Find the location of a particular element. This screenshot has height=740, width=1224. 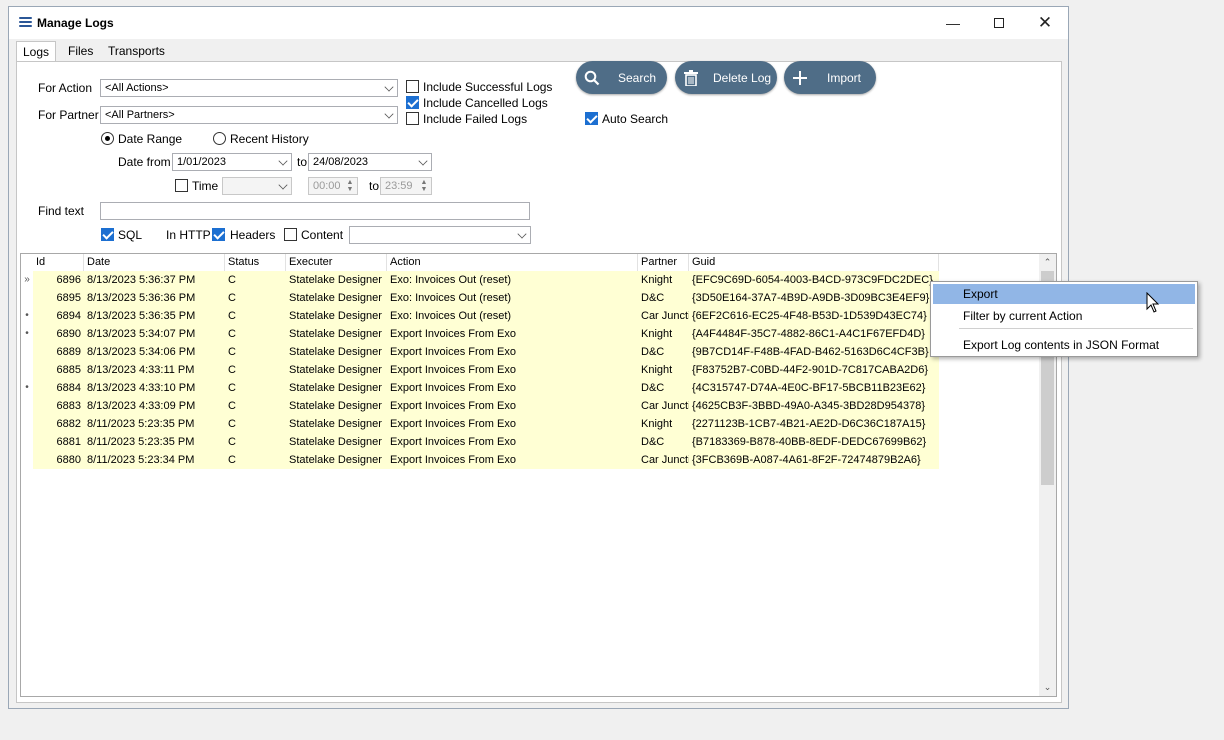

minimize-button: — is located at coordinates (953, 23).